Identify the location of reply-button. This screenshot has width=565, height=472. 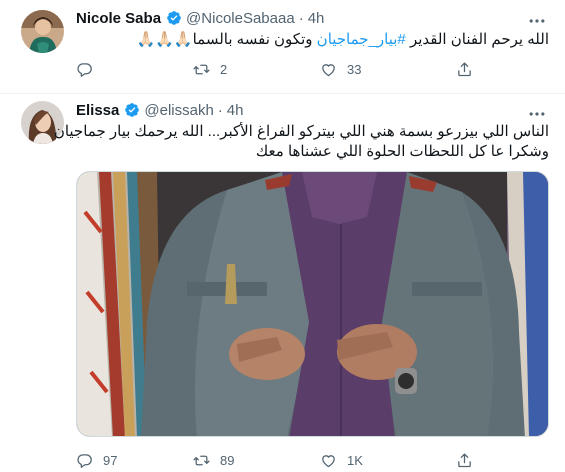
(89, 69).